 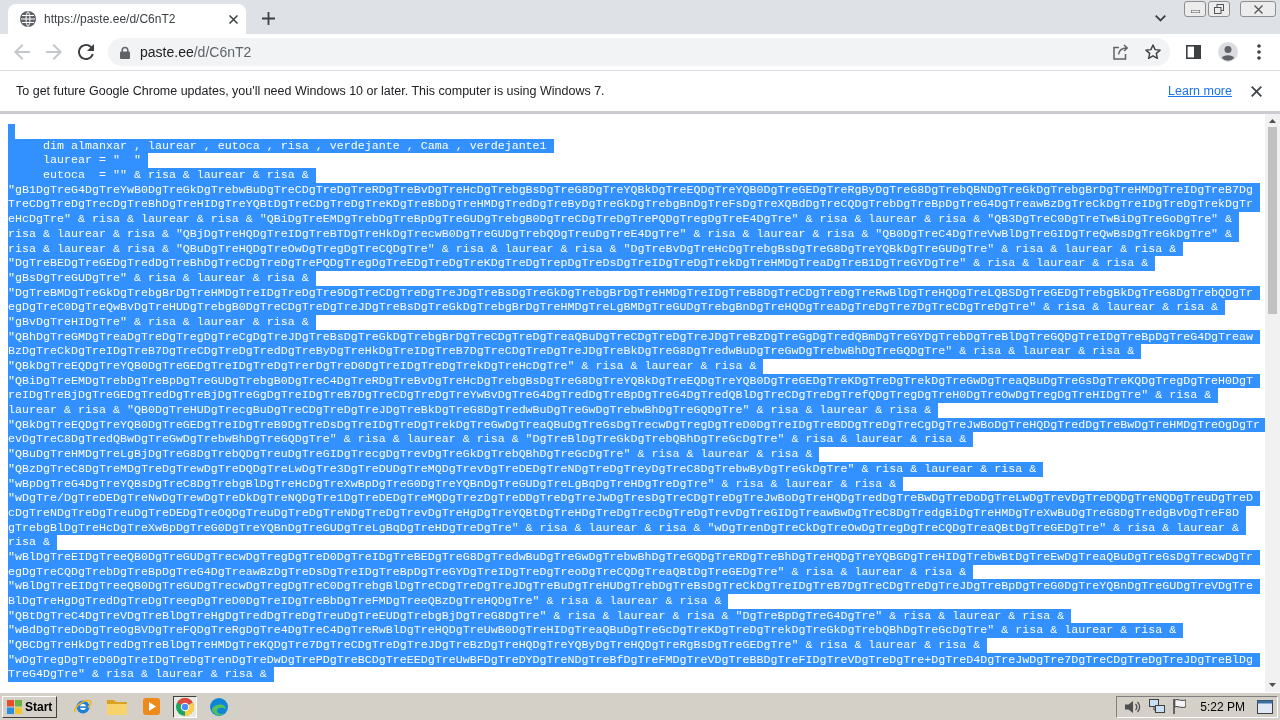 What do you see at coordinates (86, 52) in the screenshot?
I see `reload-icon` at bounding box center [86, 52].